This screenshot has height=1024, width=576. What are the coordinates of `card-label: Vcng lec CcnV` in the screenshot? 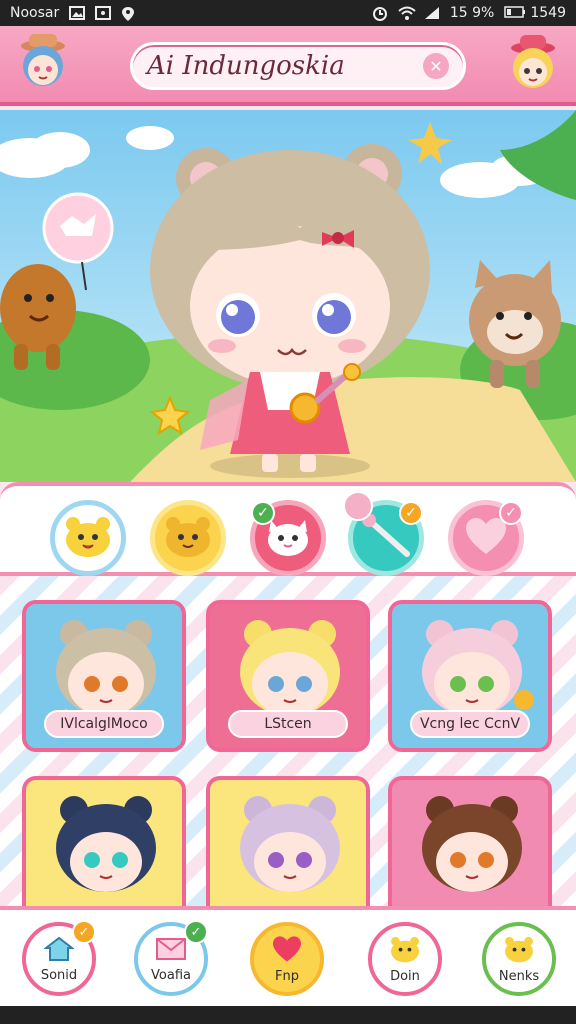 It's located at (470, 724).